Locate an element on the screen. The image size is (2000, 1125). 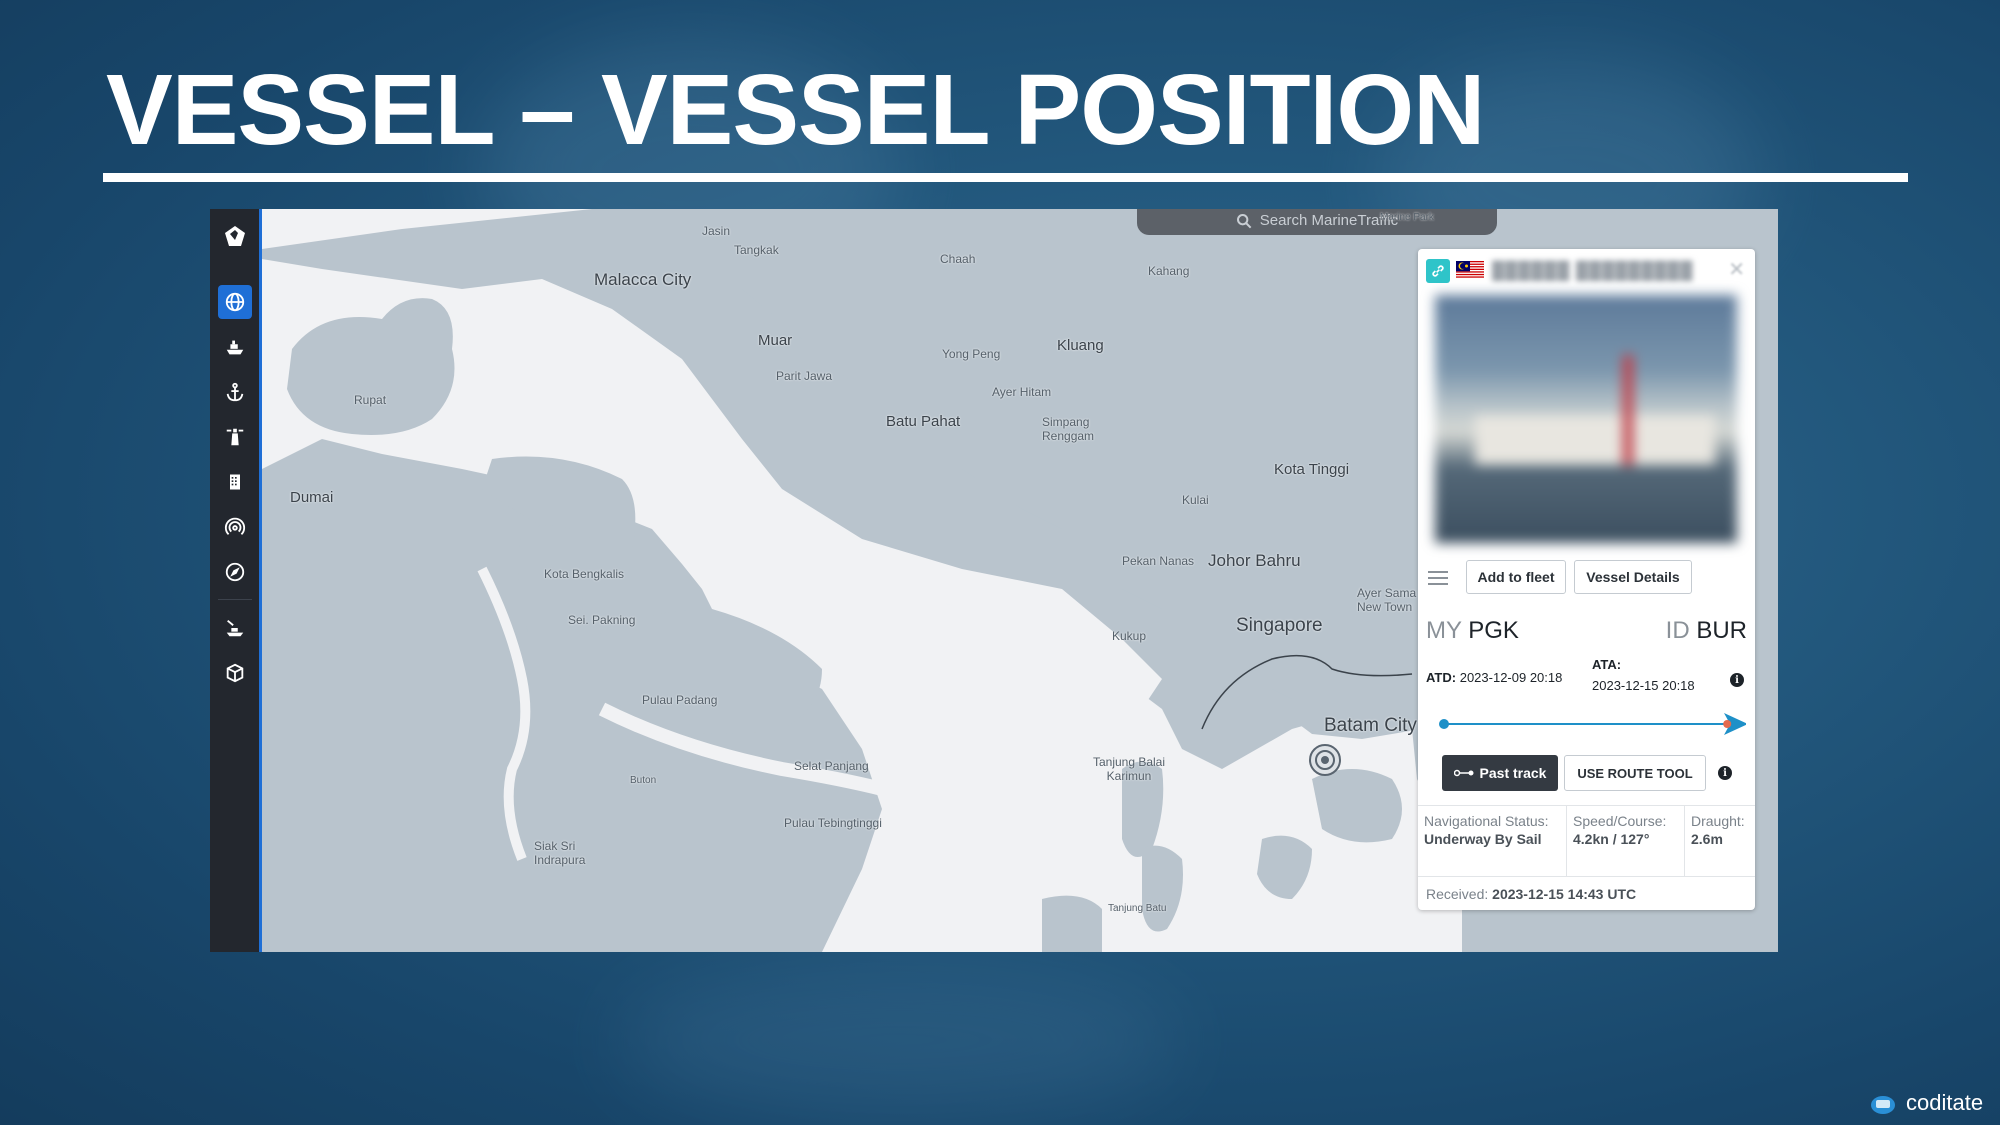
map-place: Muar is located at coordinates (775, 340).